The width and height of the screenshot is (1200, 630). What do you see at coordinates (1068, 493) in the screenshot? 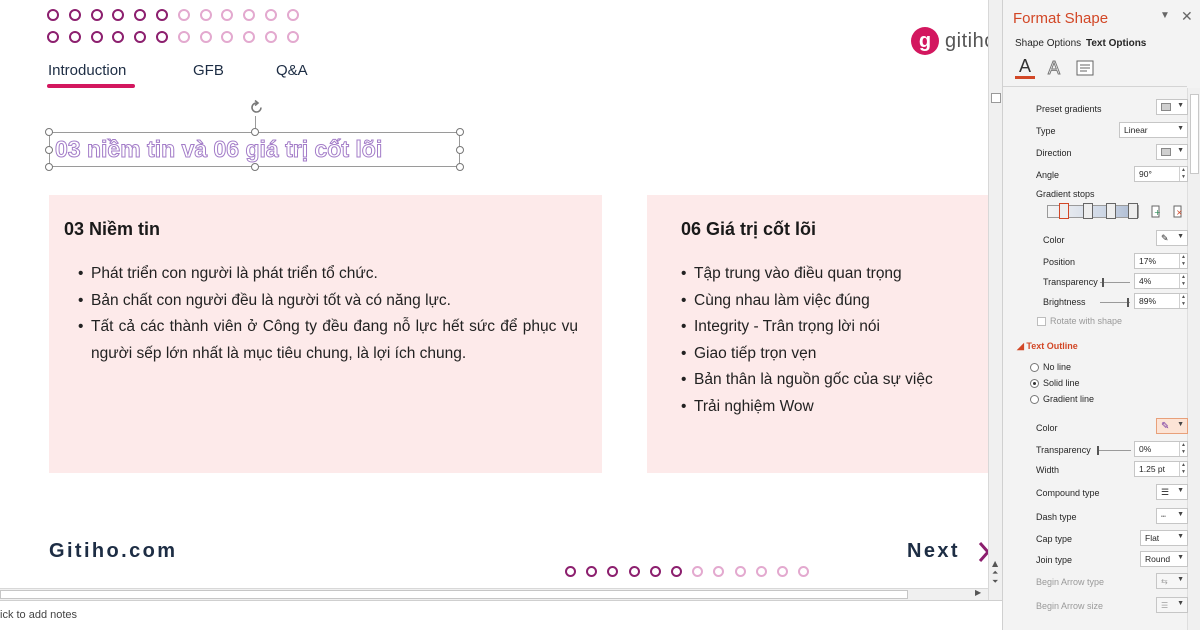
I see `compound-type-label: Compound type` at bounding box center [1068, 493].